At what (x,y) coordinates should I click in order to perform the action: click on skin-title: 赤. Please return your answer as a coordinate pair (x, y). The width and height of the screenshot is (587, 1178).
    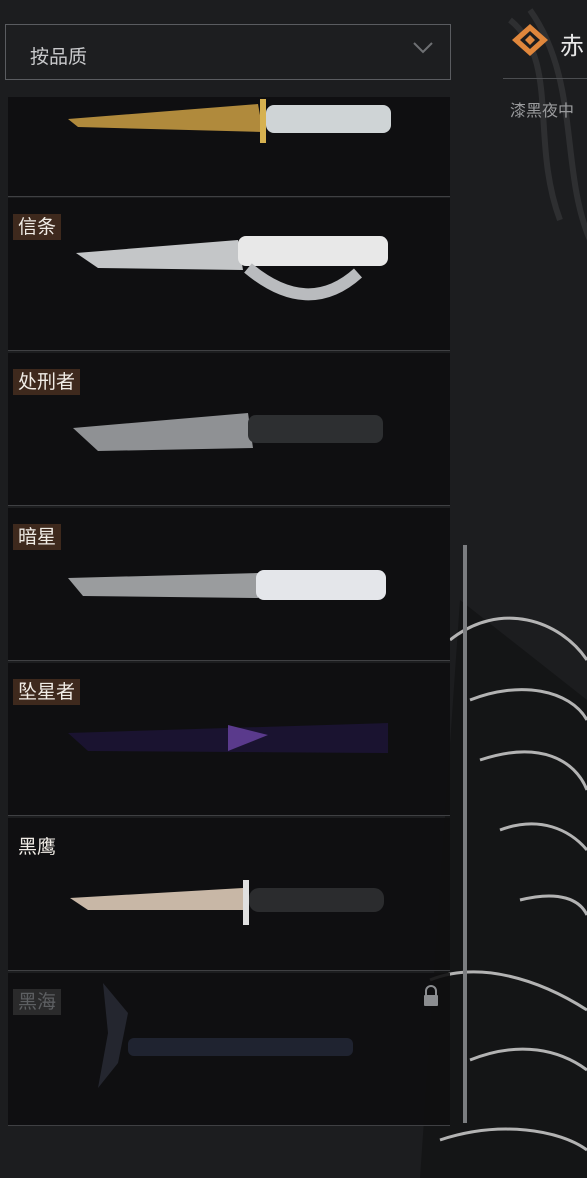
    Looking at the image, I should click on (572, 46).